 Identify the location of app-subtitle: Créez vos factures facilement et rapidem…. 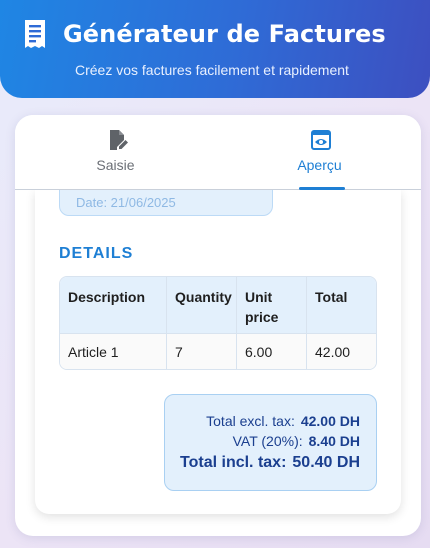
(212, 70).